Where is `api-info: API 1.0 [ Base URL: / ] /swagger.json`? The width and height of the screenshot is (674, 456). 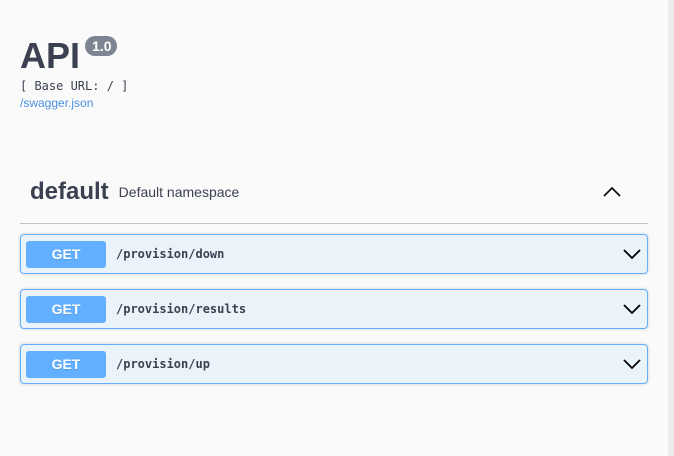 api-info: API 1.0 [ Base URL: / ] /swagger.json is located at coordinates (74, 74).